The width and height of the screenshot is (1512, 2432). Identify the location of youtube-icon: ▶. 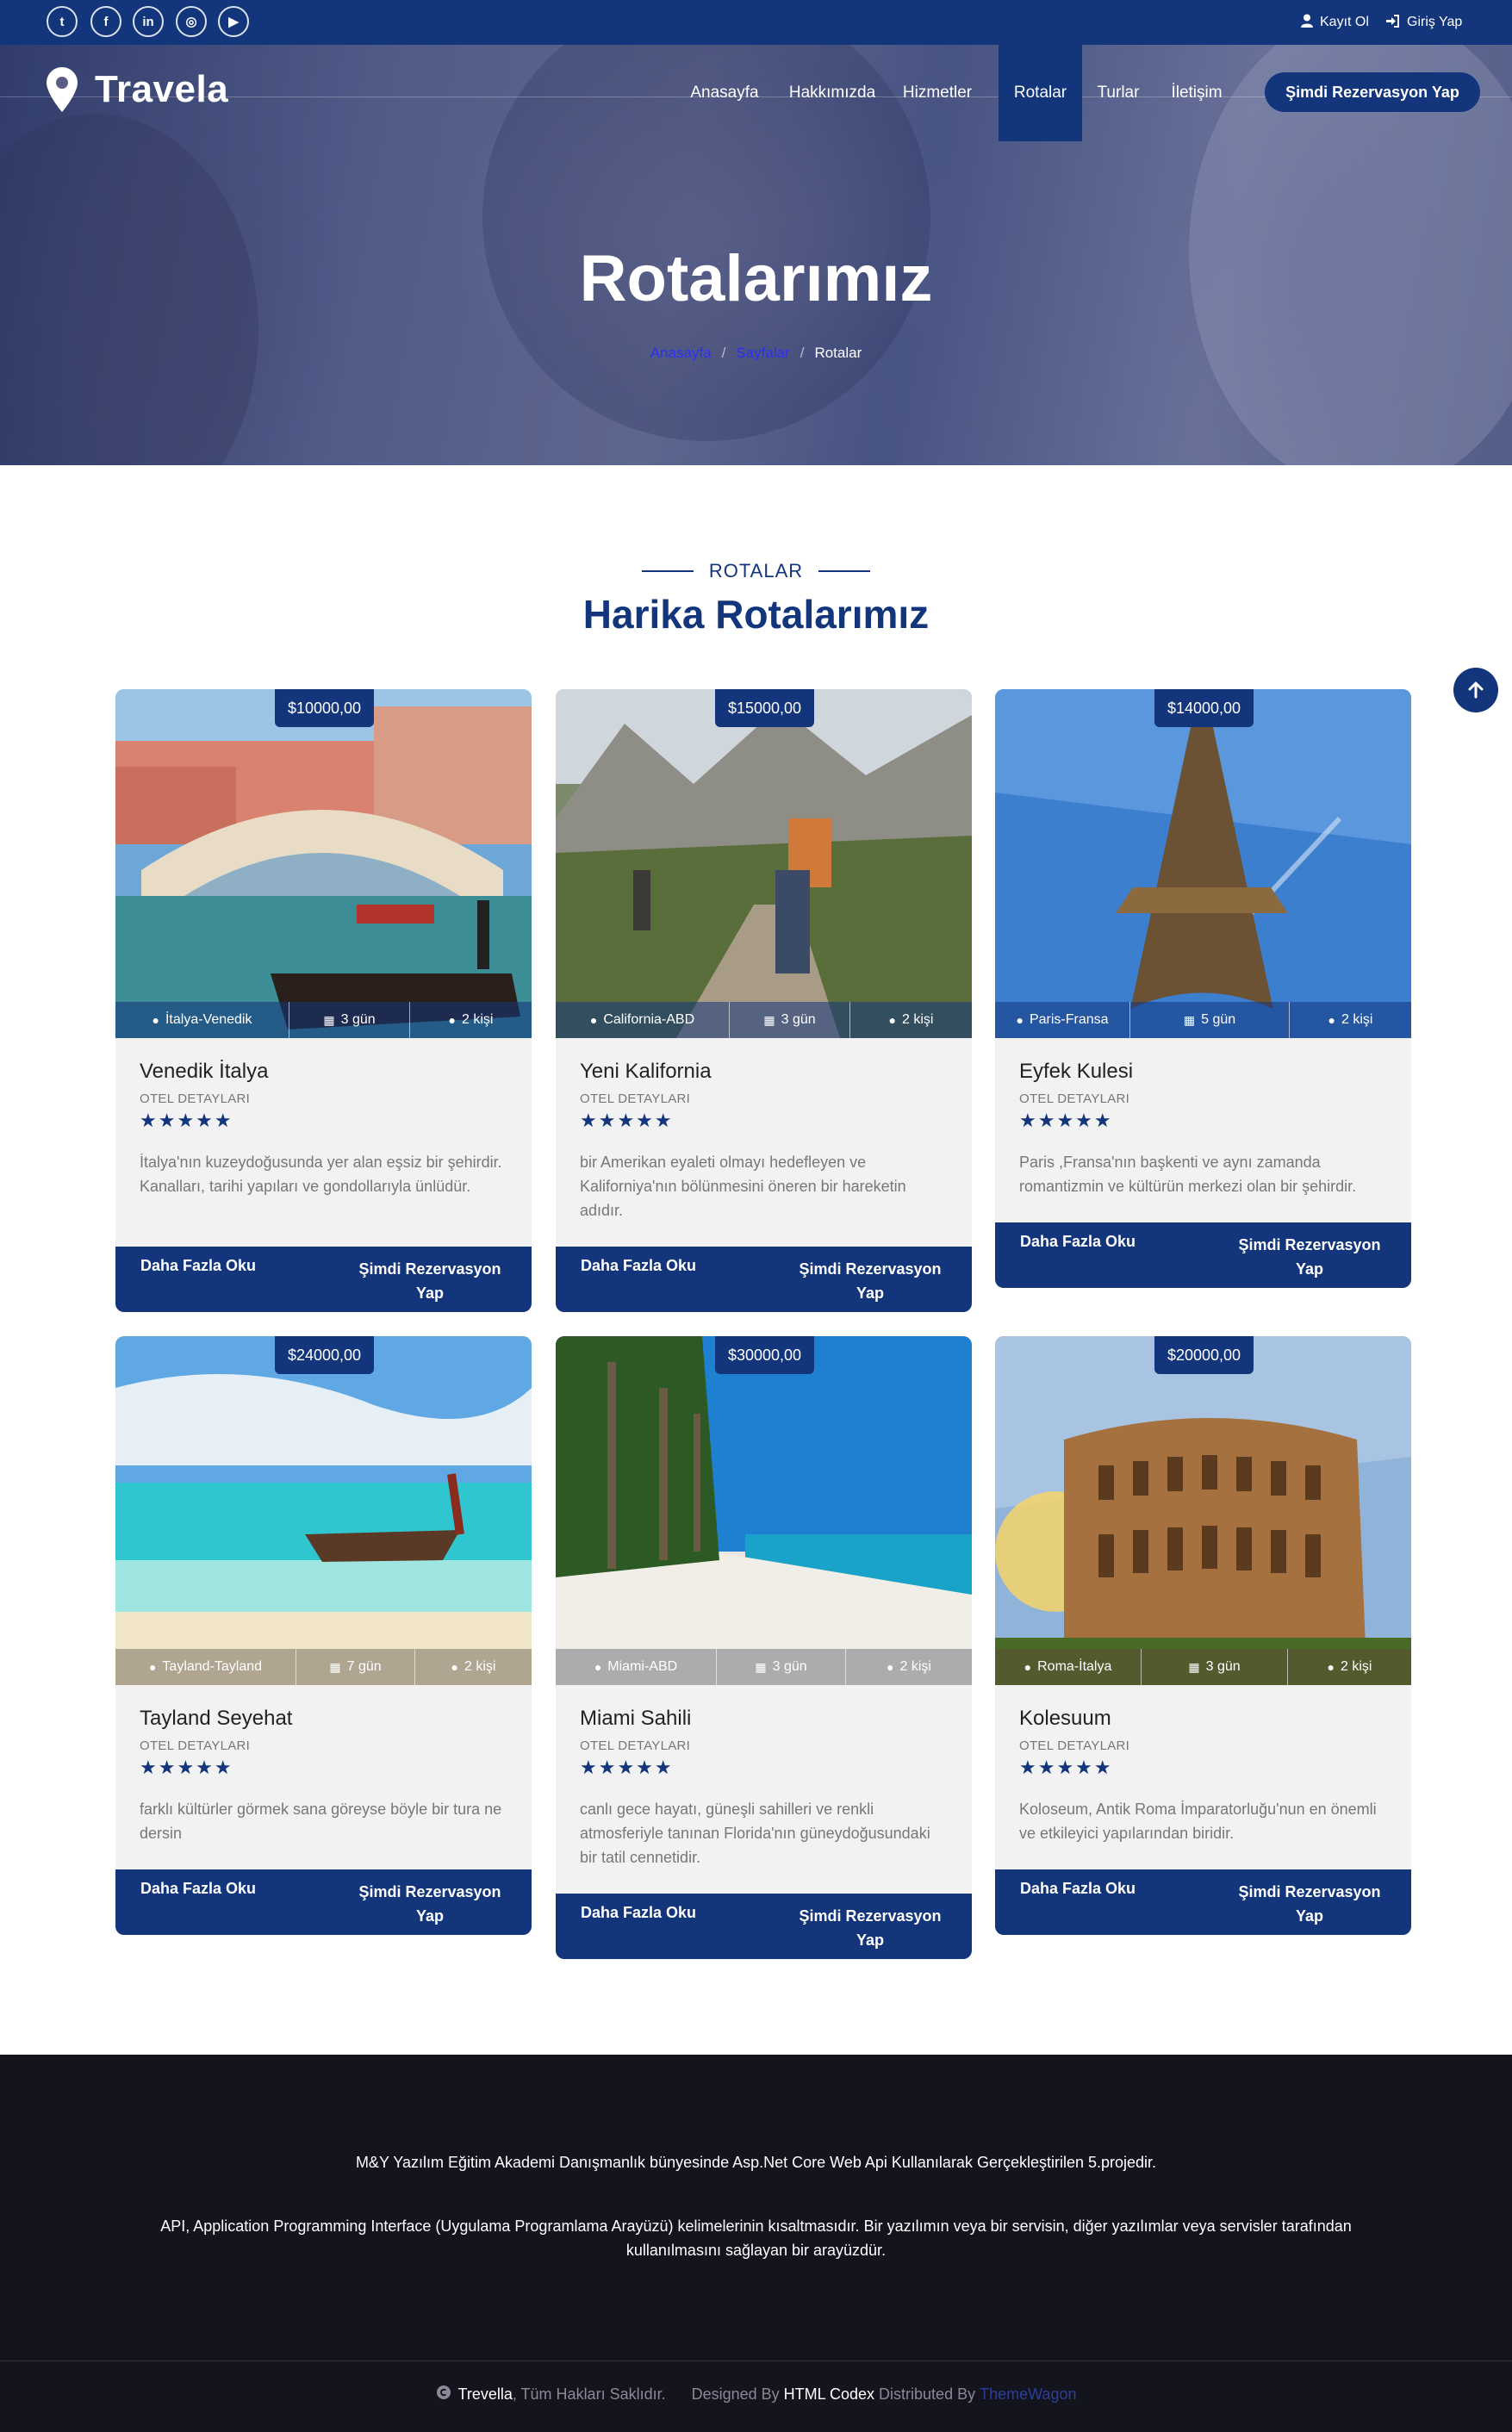
(234, 21).